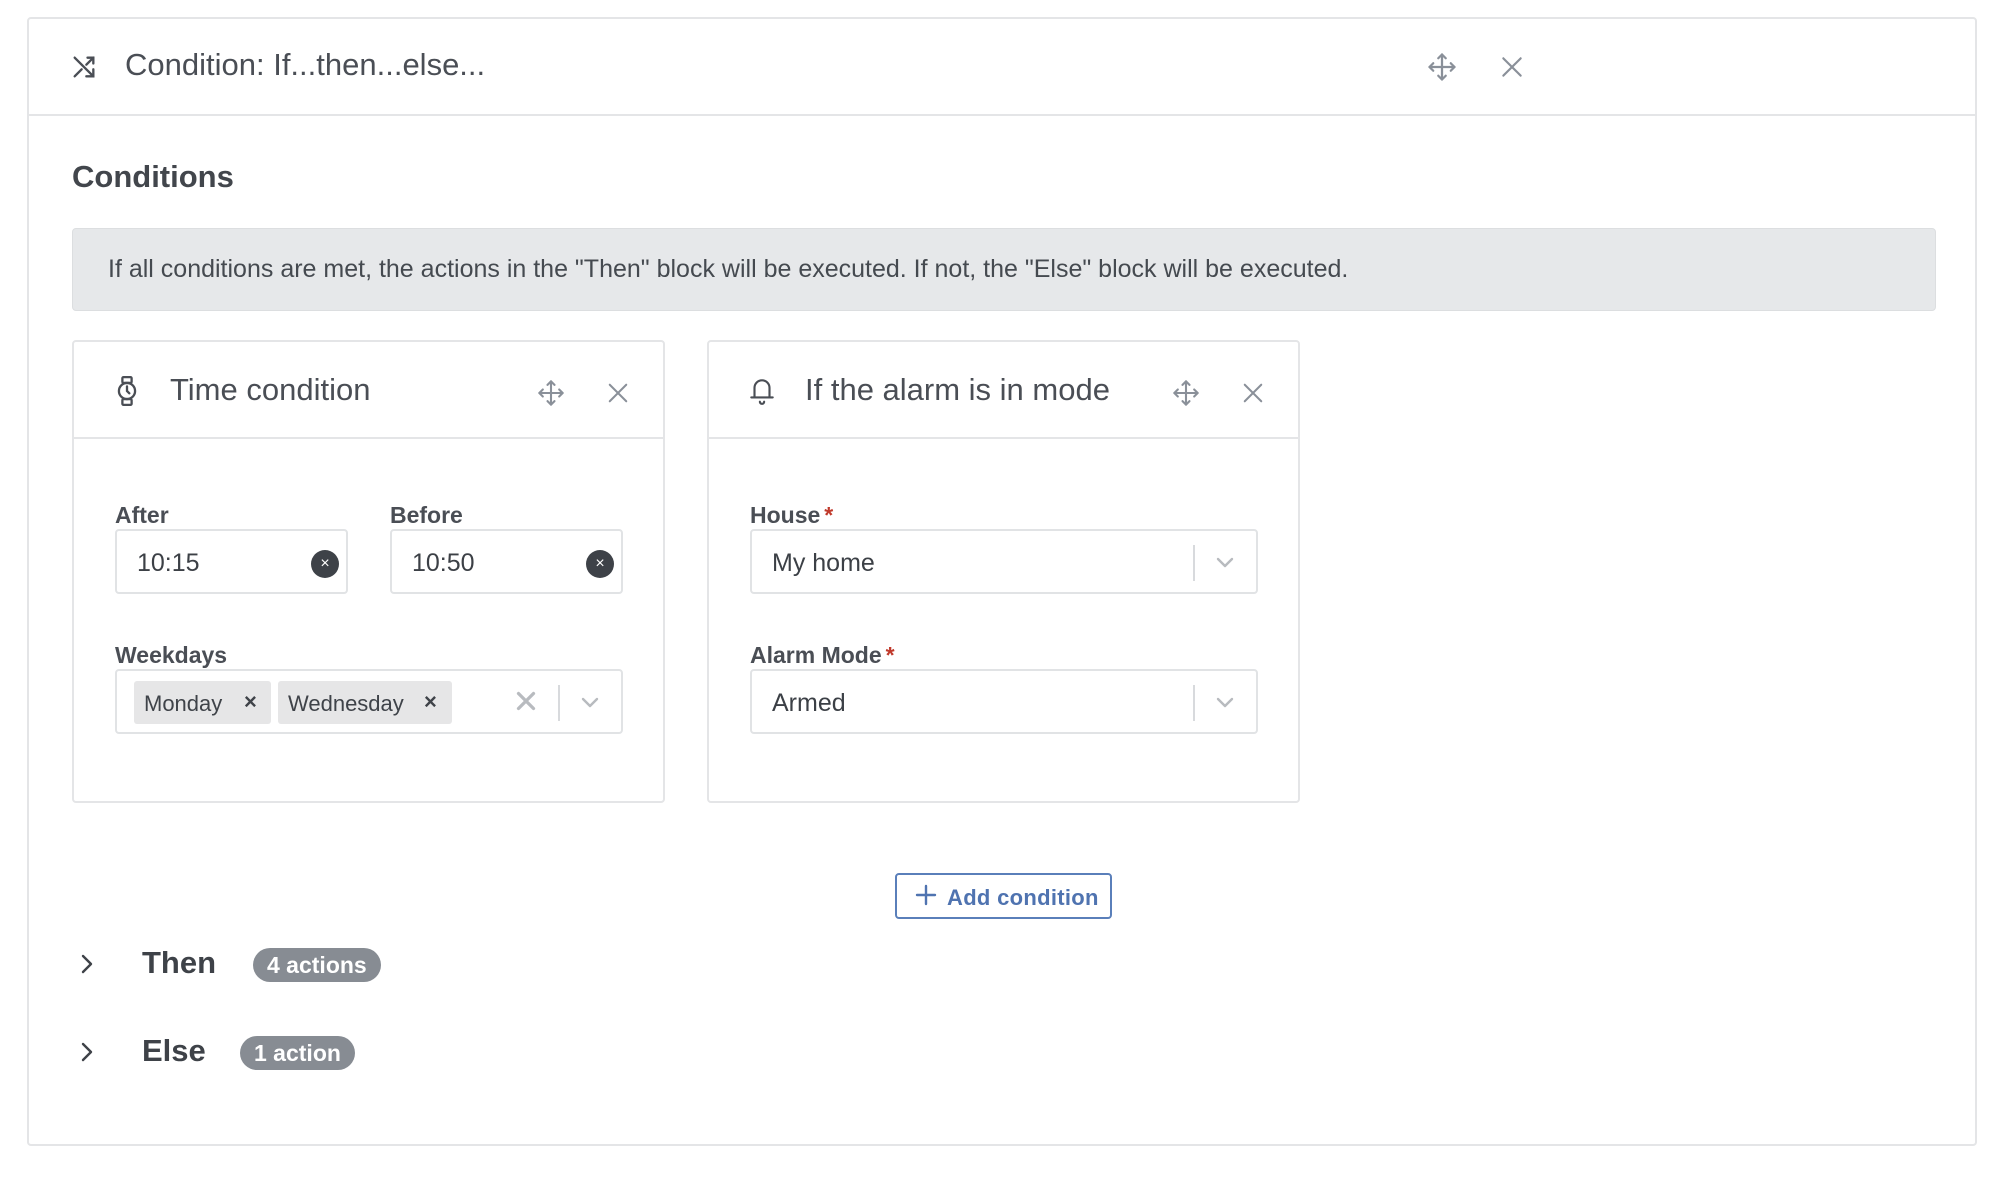 The height and width of the screenshot is (1178, 2000). What do you see at coordinates (228, 1053) in the screenshot?
I see `else-section-toggle: Else 1 action` at bounding box center [228, 1053].